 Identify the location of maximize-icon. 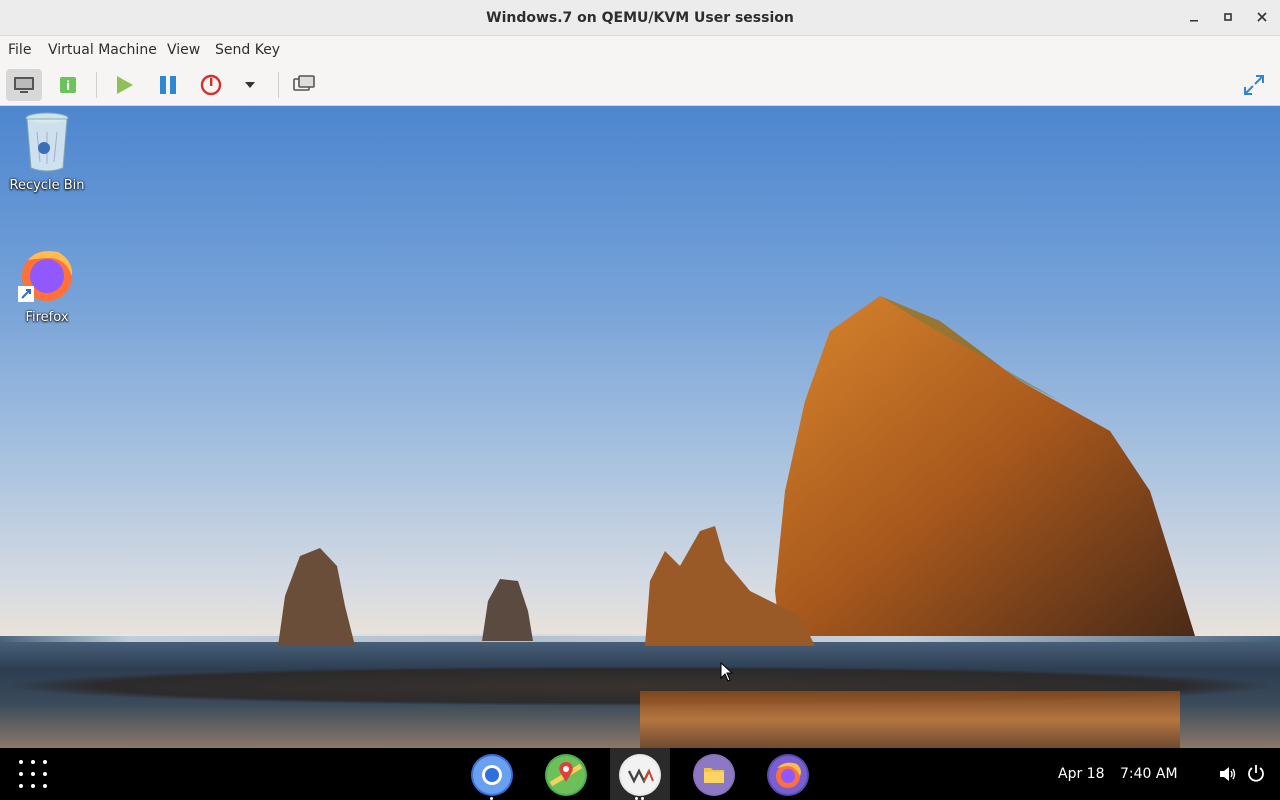
(1228, 17).